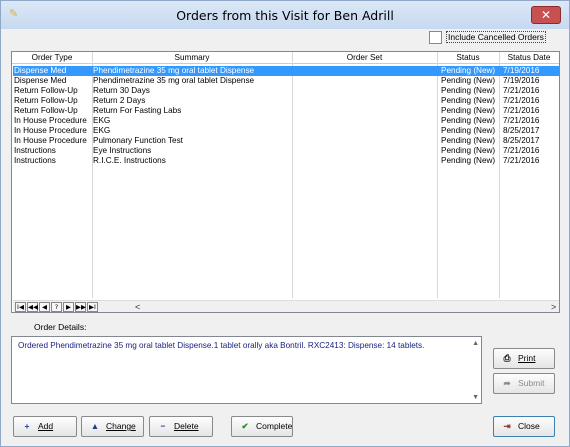  I want to click on scroll-up-icon: ▲, so click(475, 343).